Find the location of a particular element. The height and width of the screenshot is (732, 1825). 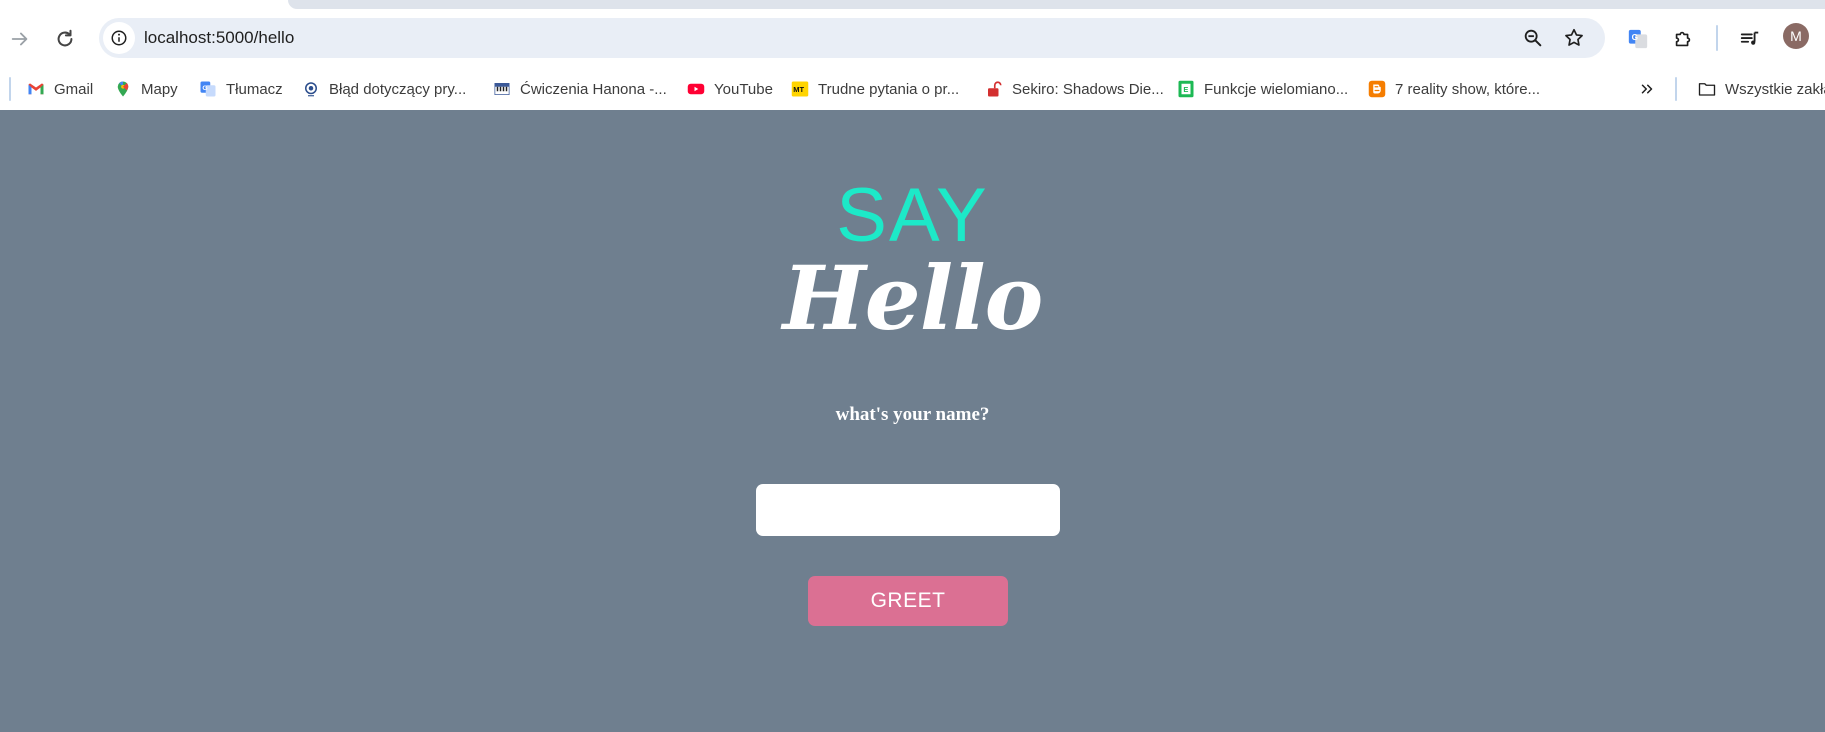

puzzle-icon is located at coordinates (1683, 39).